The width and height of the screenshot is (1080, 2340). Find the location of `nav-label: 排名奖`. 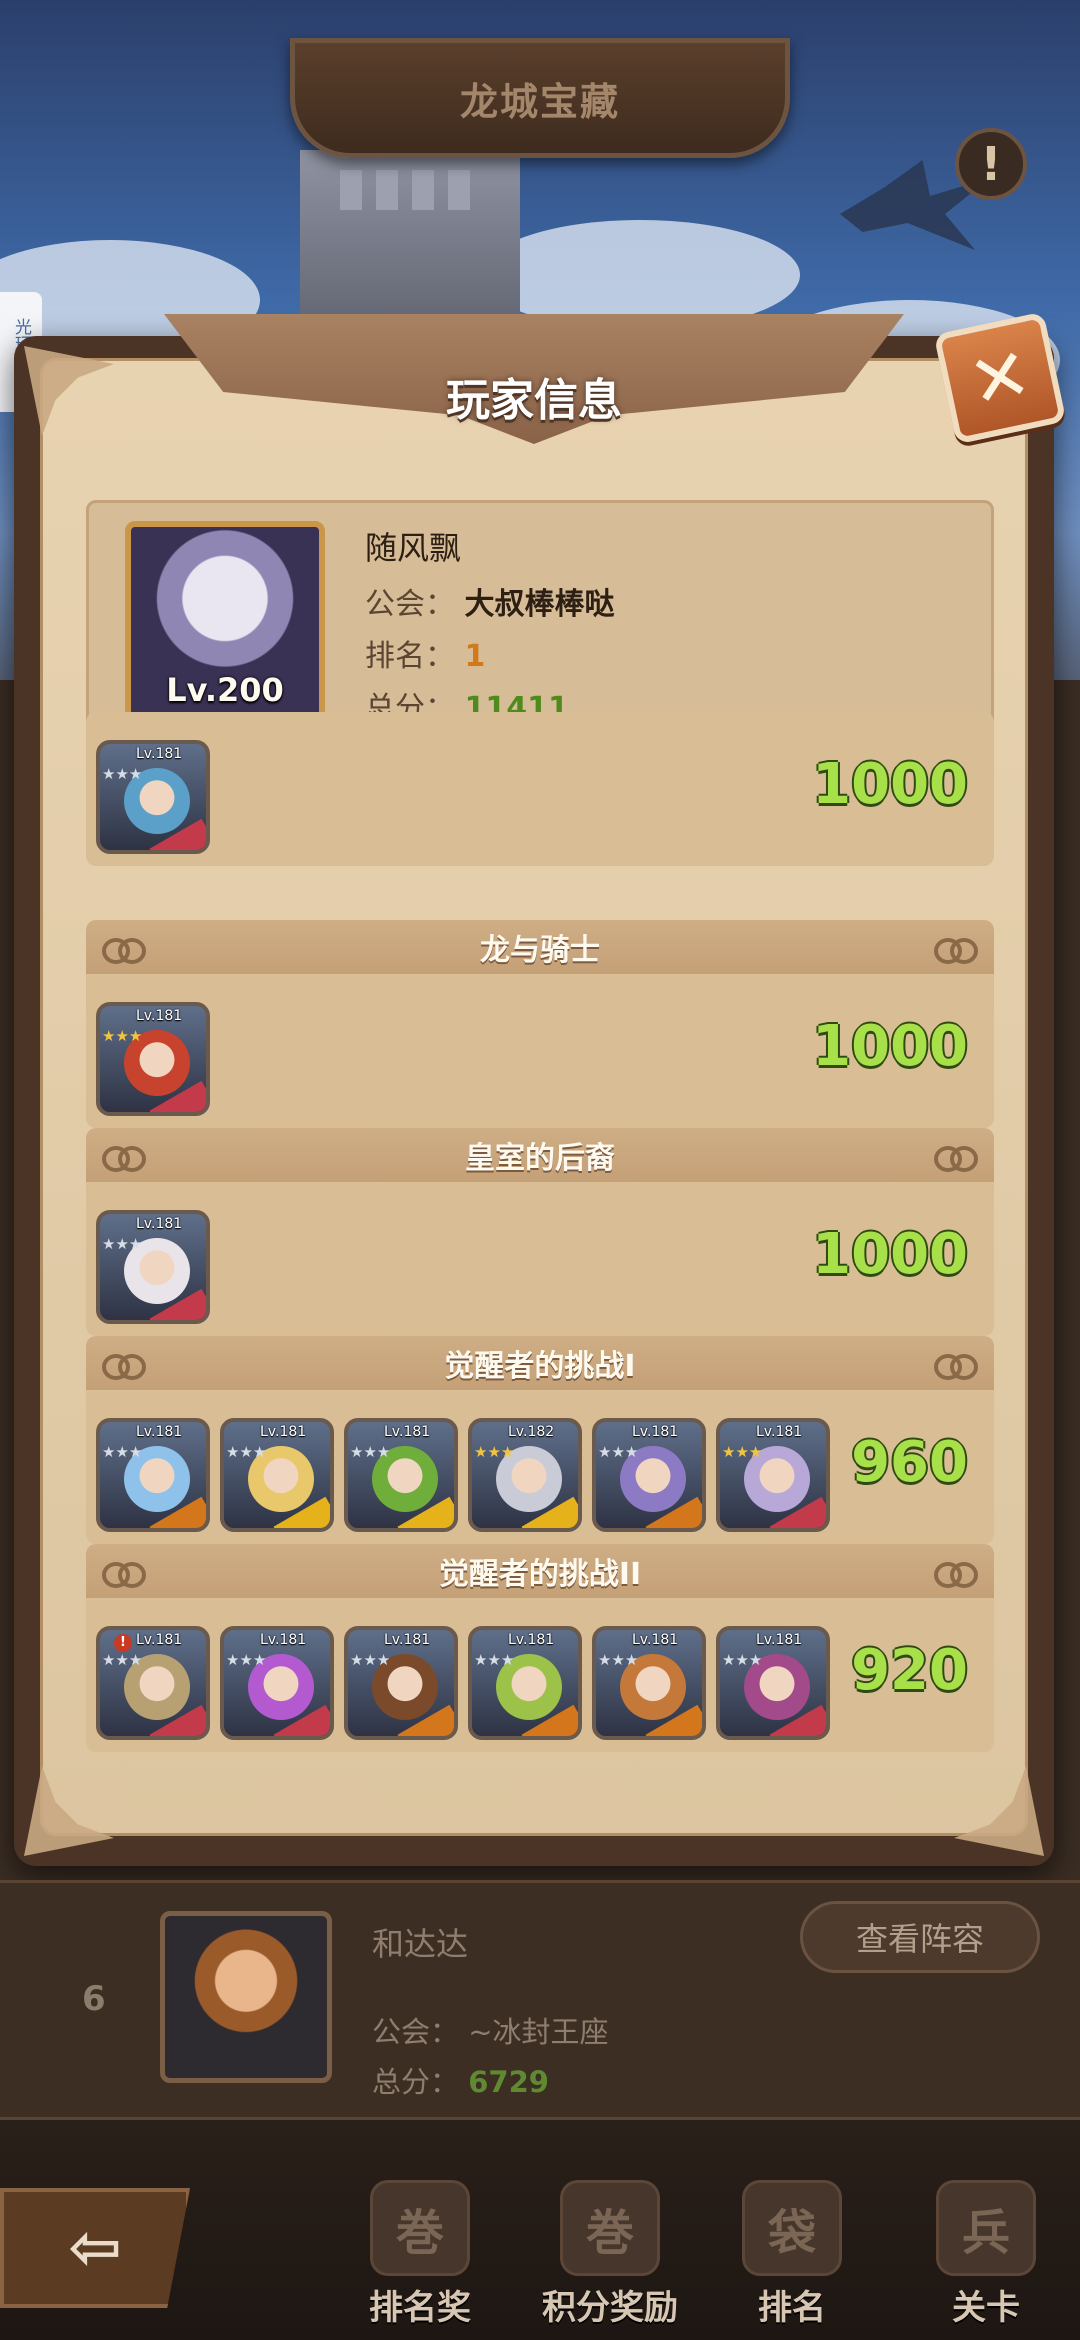

nav-label: 排名奖 is located at coordinates (420, 2308).